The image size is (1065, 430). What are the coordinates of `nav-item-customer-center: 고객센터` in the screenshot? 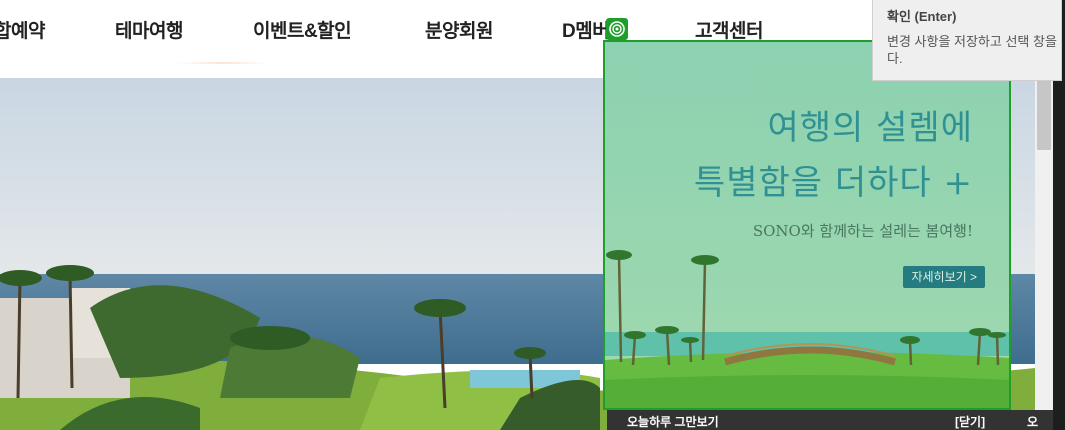 It's located at (729, 29).